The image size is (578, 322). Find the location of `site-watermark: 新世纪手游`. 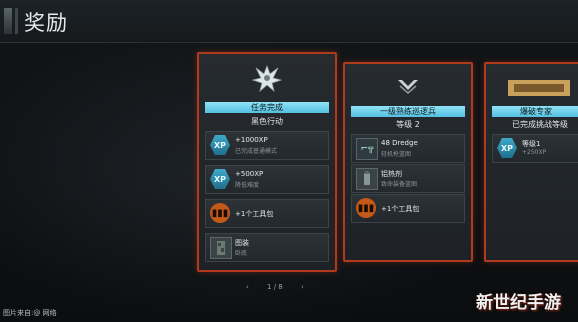

site-watermark: 新世纪手游 is located at coordinates (518, 303).